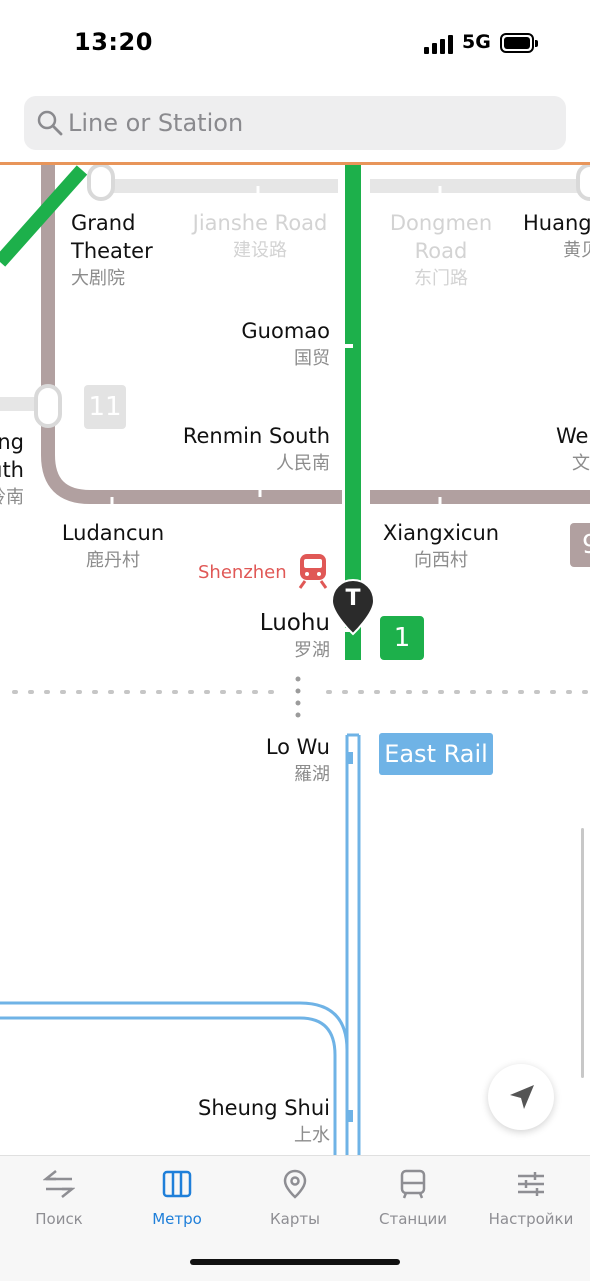  Describe the element at coordinates (441, 223) in the screenshot. I see `station-name-en: Dongmen` at that location.